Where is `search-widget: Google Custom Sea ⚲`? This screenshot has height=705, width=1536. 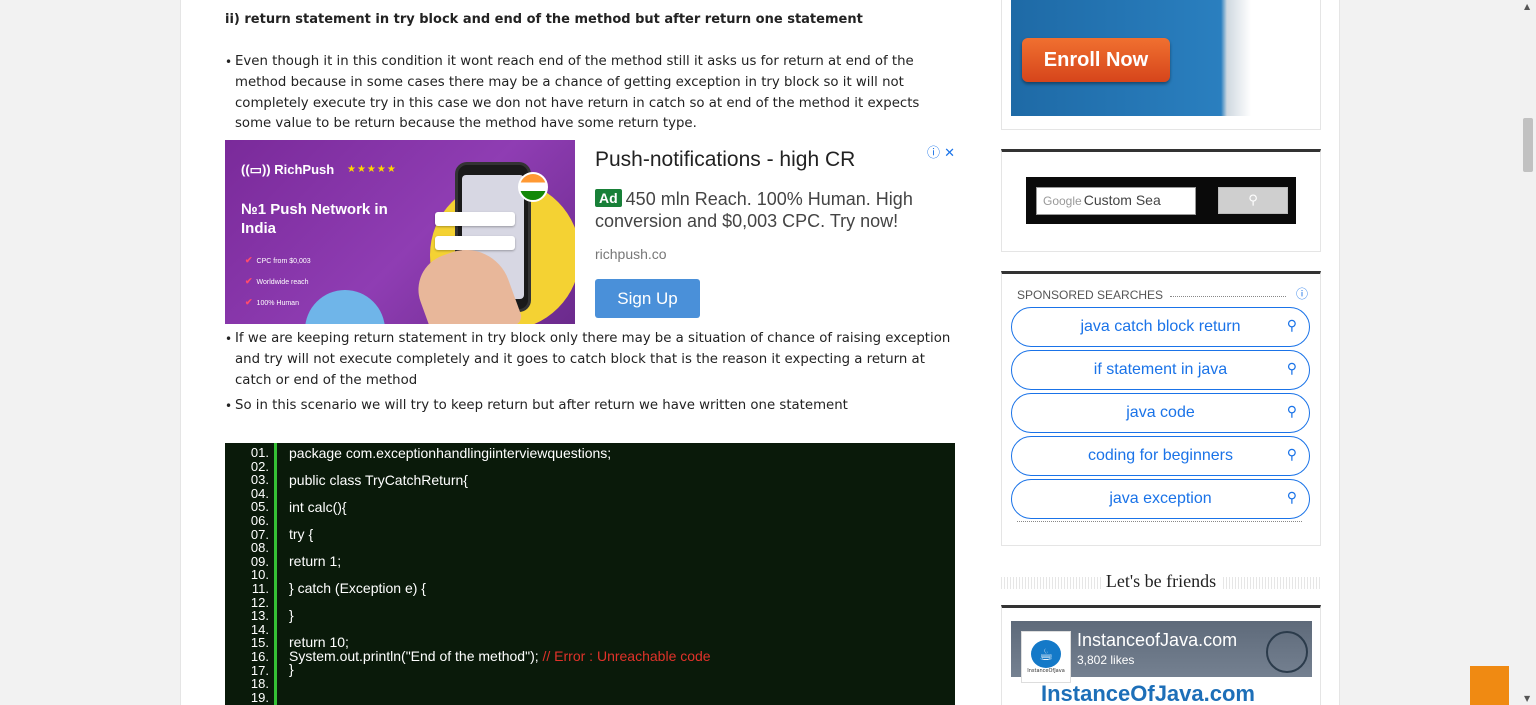 search-widget: Google Custom Sea ⚲ is located at coordinates (1161, 200).